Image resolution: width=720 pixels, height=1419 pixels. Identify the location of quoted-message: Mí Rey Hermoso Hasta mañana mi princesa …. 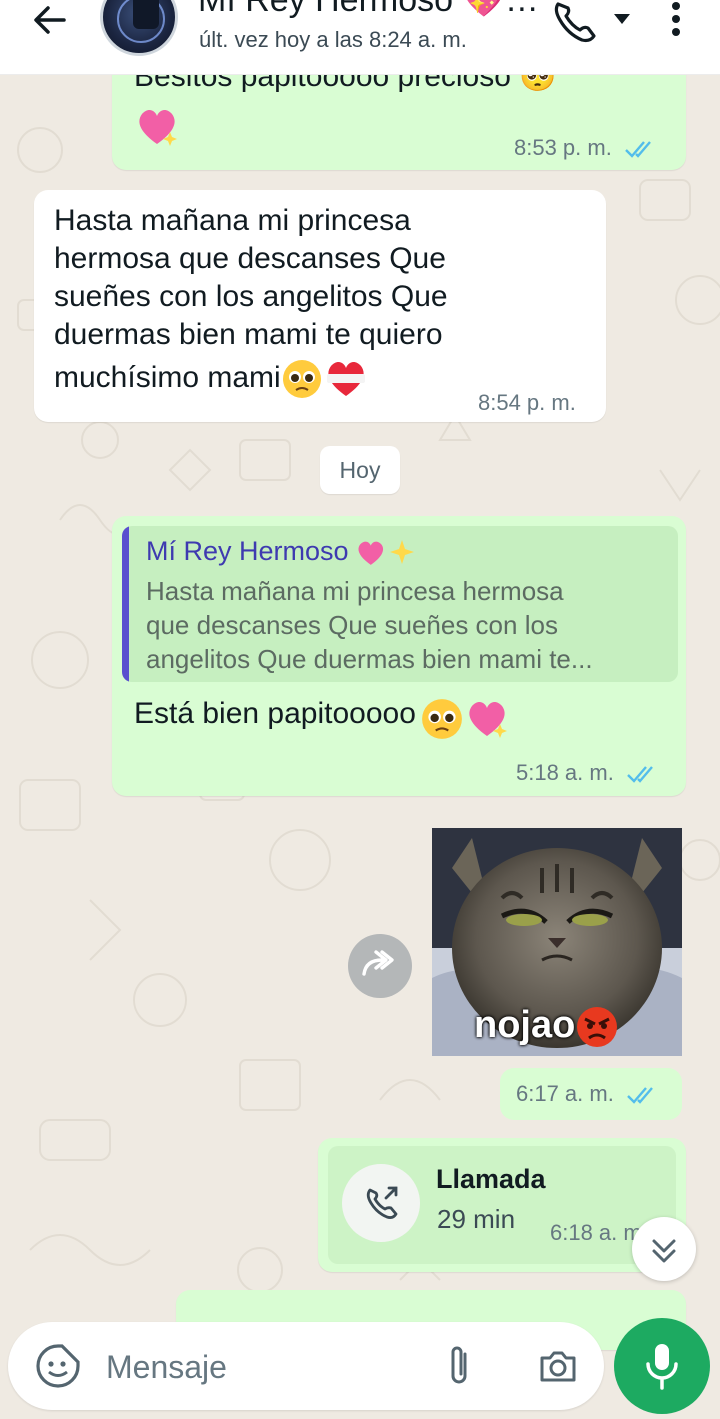
(400, 604).